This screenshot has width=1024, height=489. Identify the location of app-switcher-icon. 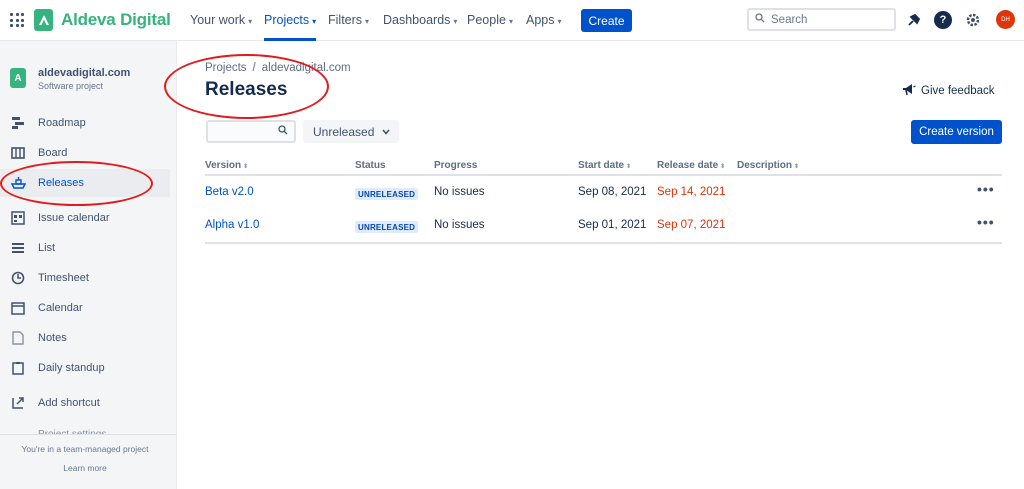
(17, 20).